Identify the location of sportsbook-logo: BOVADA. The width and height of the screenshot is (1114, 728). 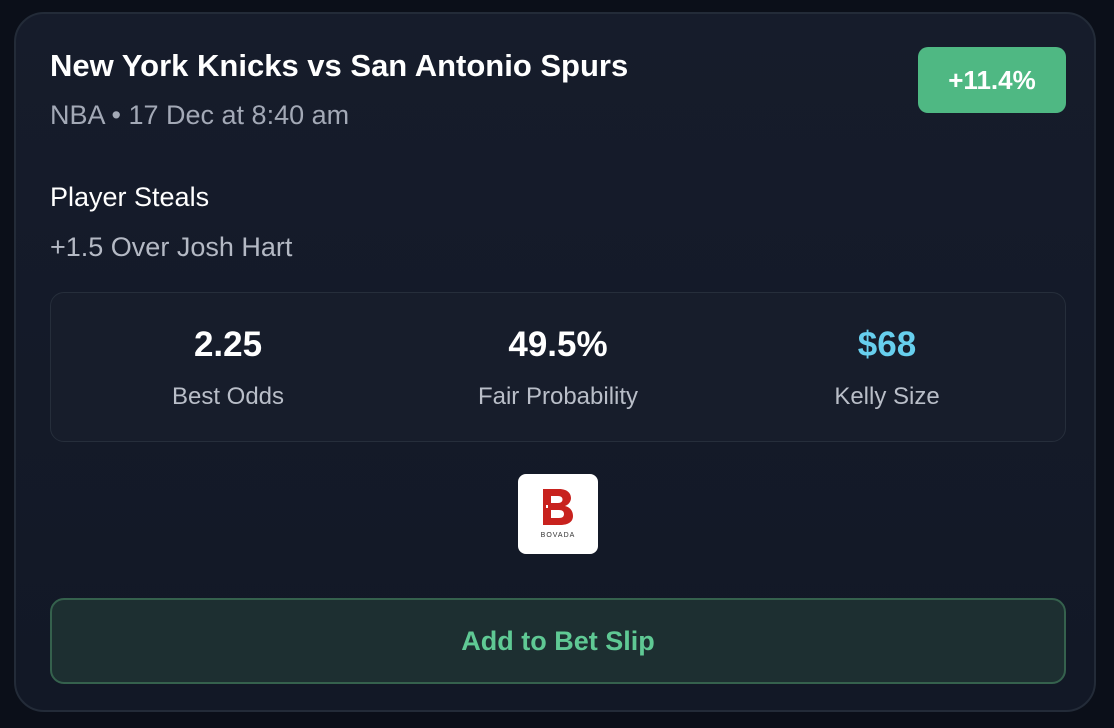
(558, 514).